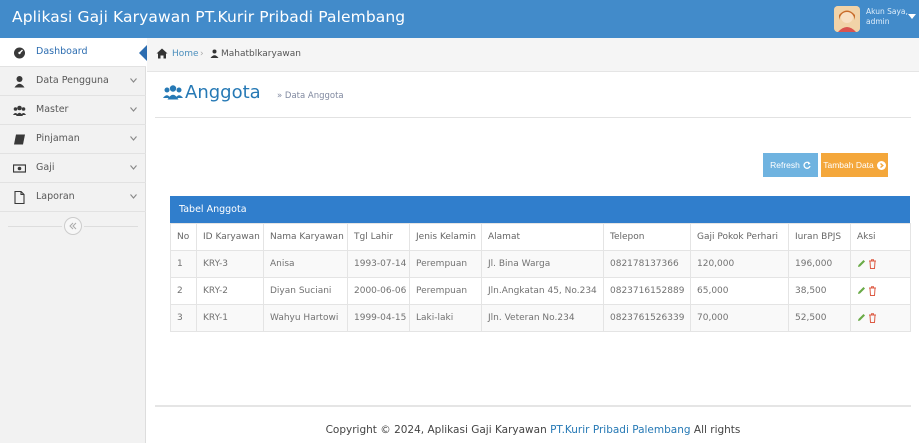 This screenshot has height=443, width=919. What do you see at coordinates (445, 237) in the screenshot?
I see `column-header: Jenis Kelamin` at bounding box center [445, 237].